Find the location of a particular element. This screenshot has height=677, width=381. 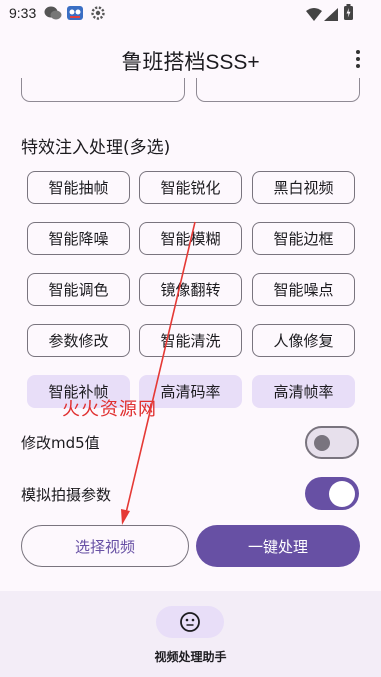

one-click-process-button: 一键处理 is located at coordinates (278, 546).